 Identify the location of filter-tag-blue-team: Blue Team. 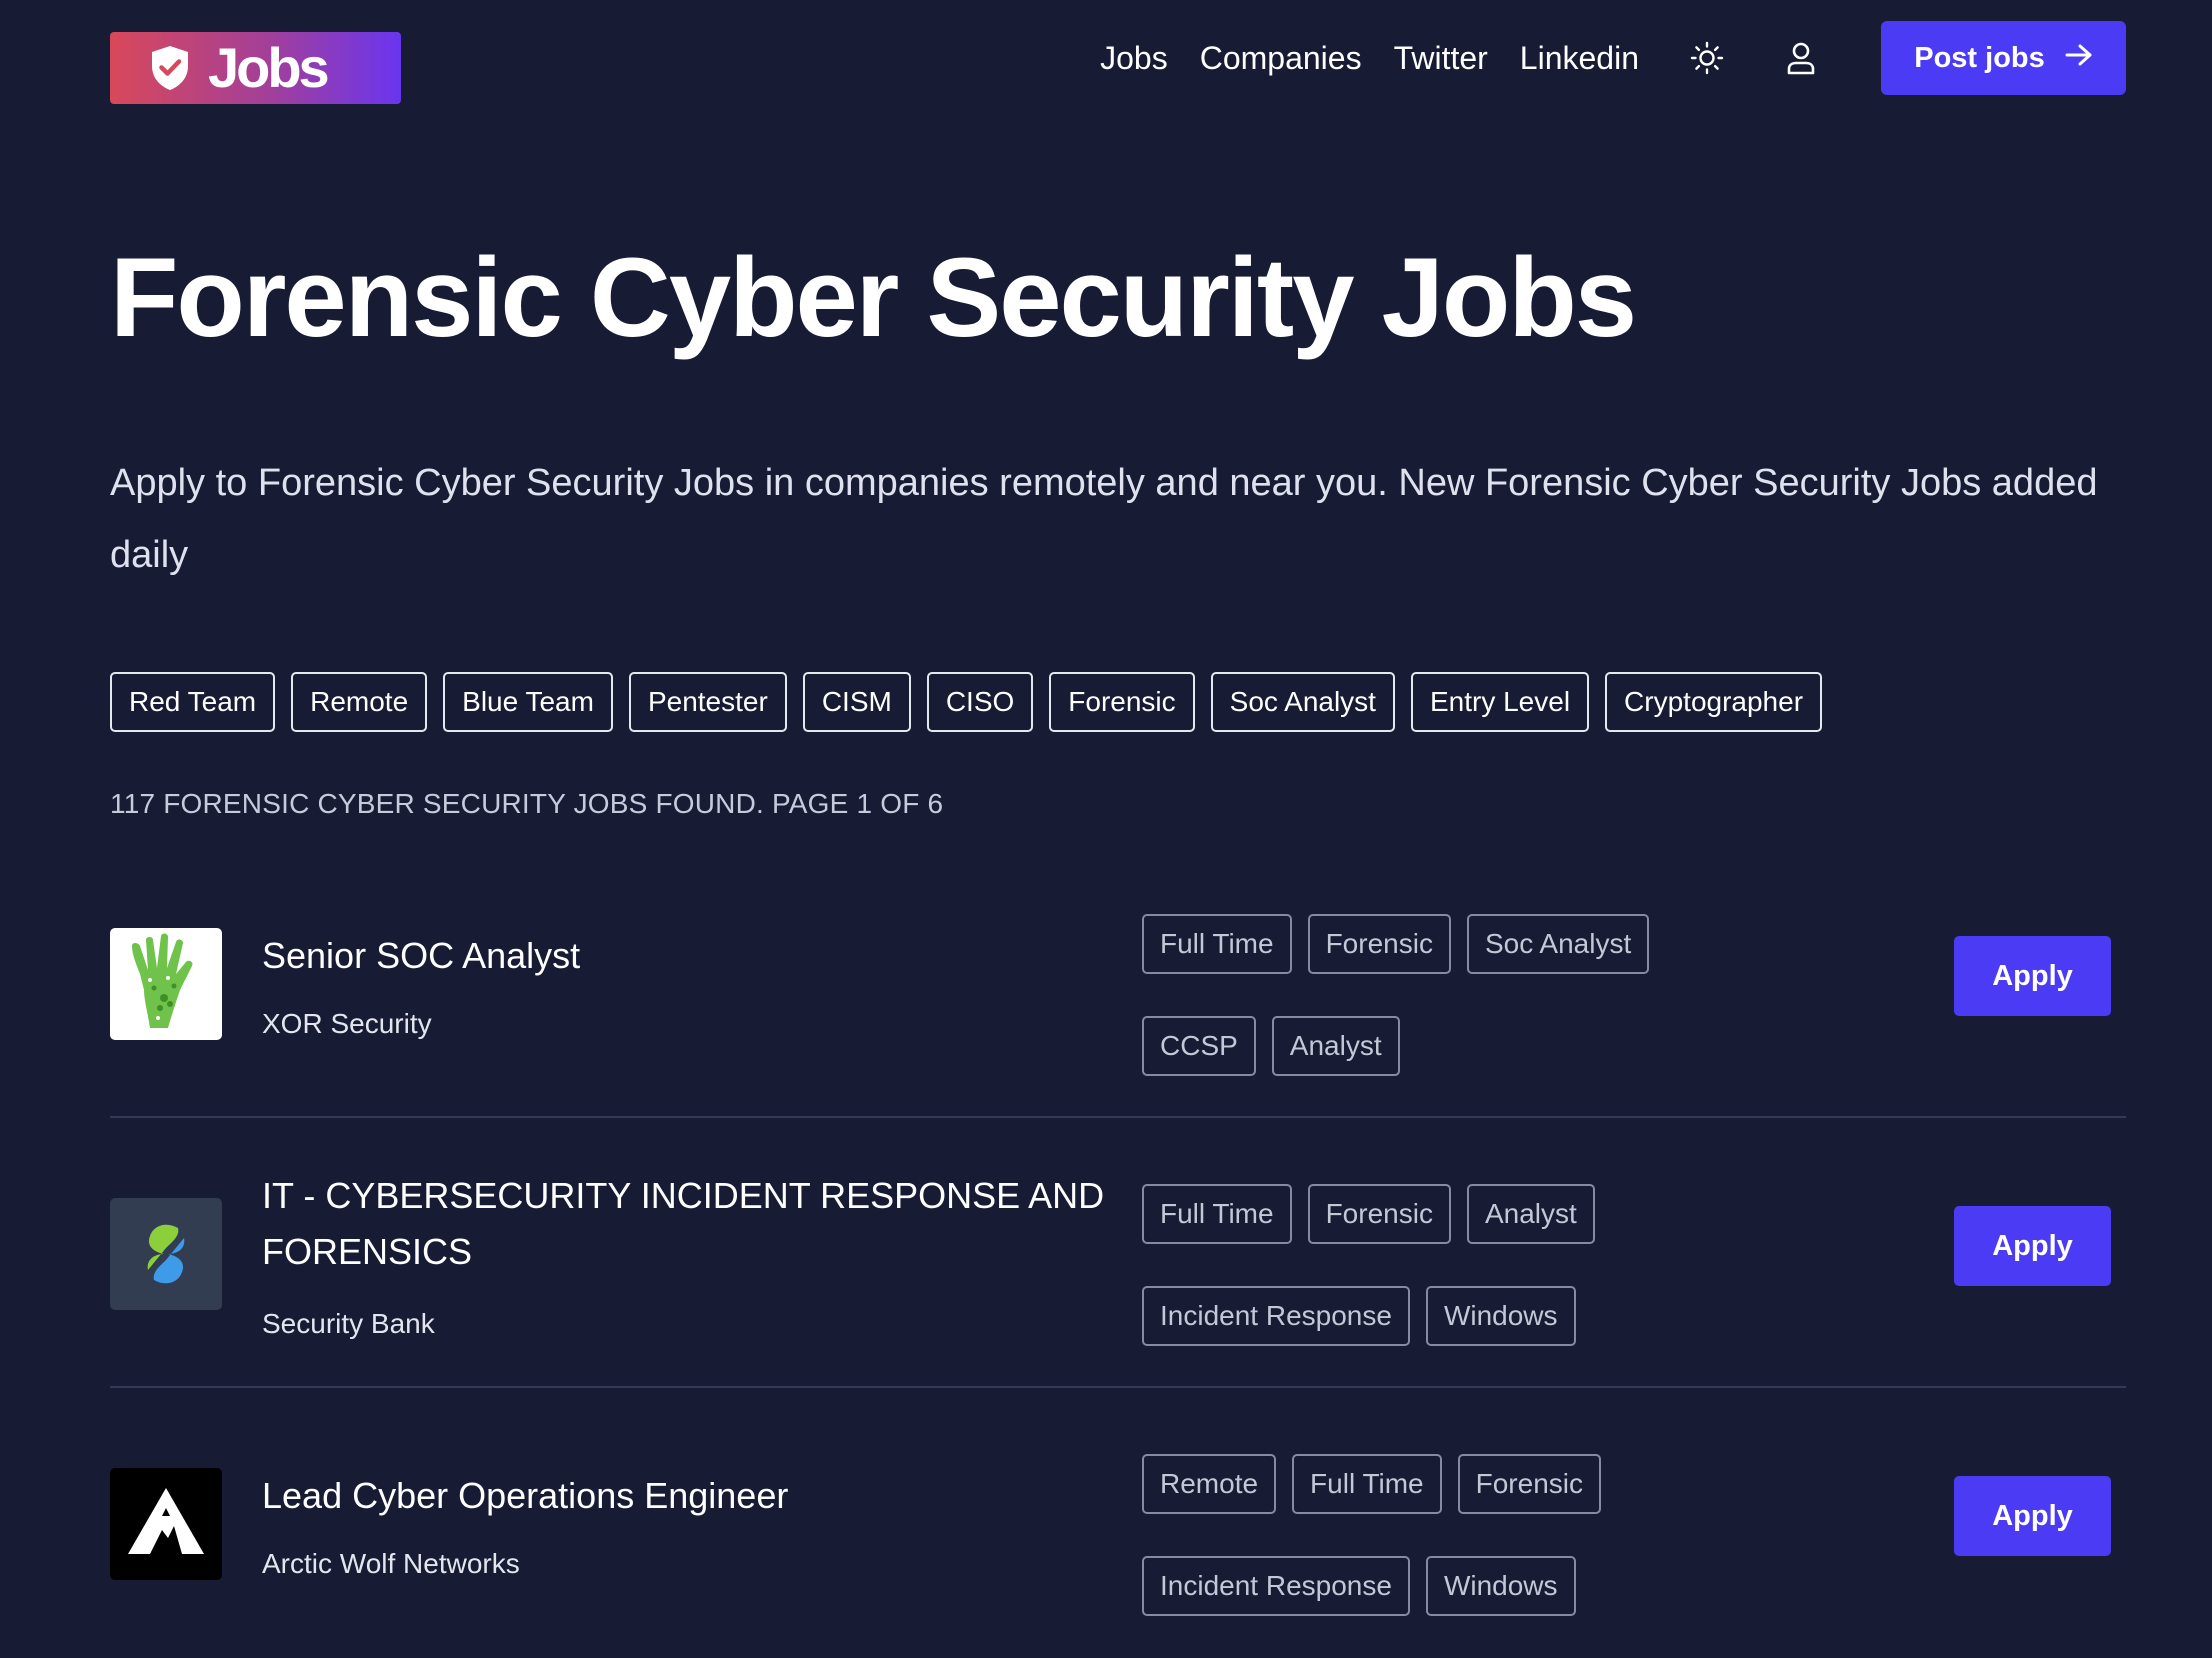
(528, 702).